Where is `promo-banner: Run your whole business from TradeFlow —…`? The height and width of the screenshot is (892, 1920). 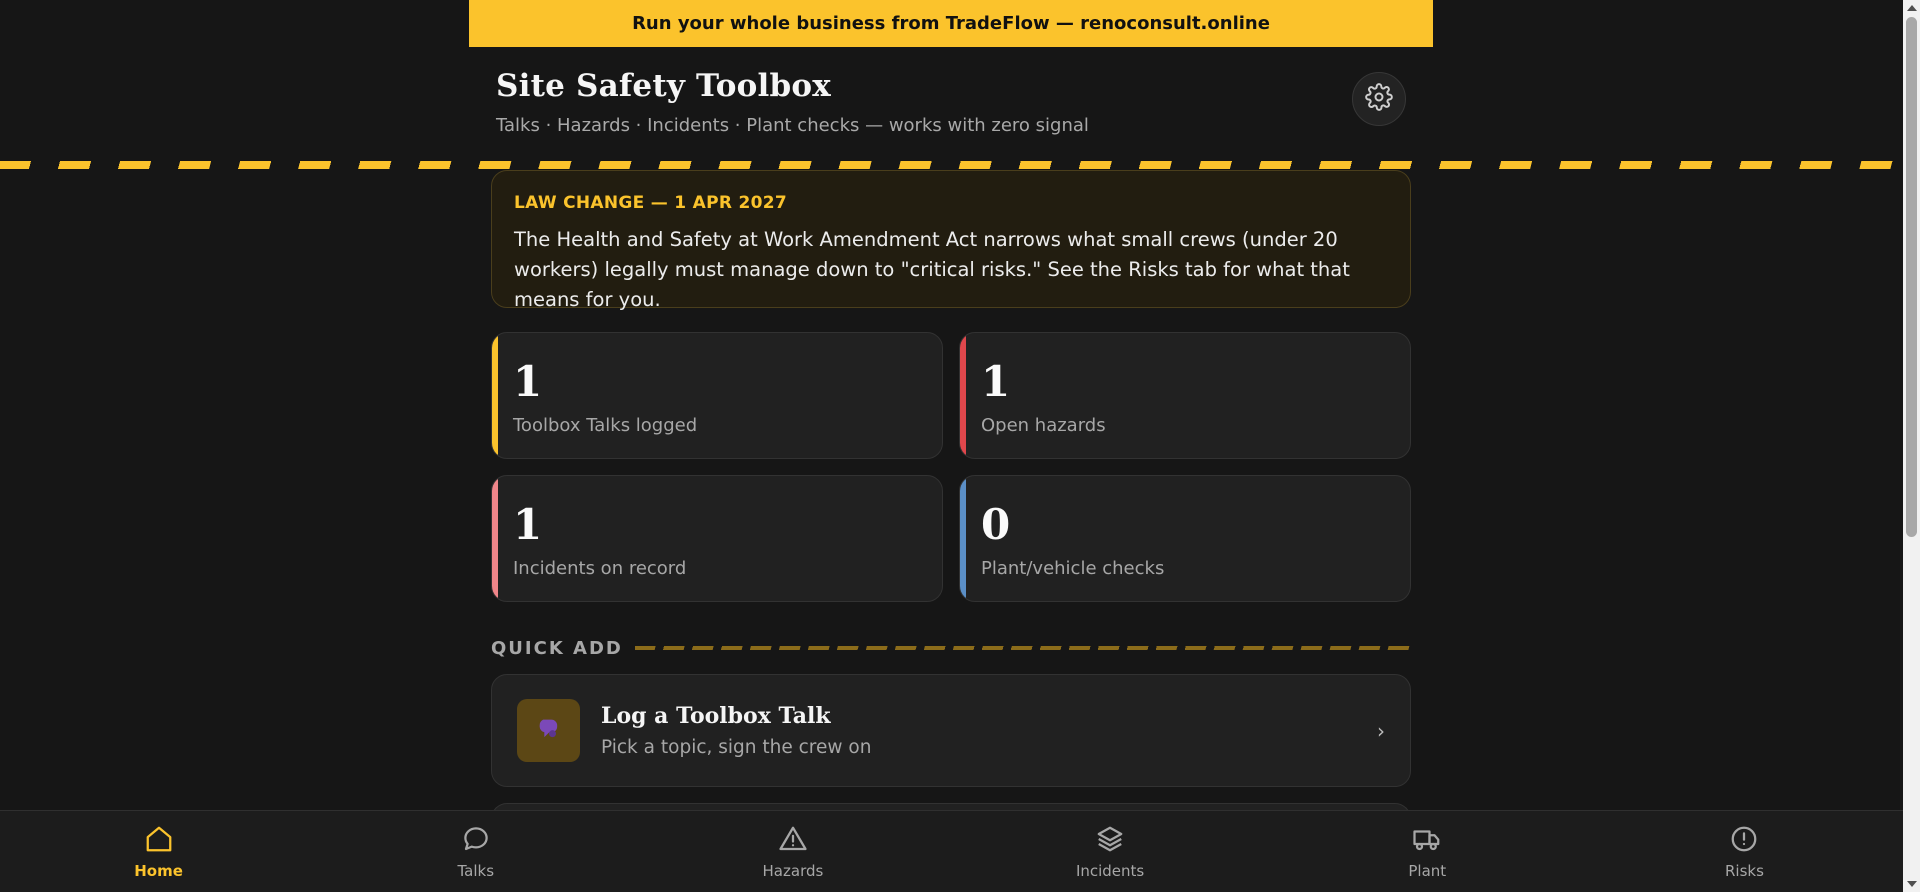 promo-banner: Run your whole business from TradeFlow —… is located at coordinates (951, 23).